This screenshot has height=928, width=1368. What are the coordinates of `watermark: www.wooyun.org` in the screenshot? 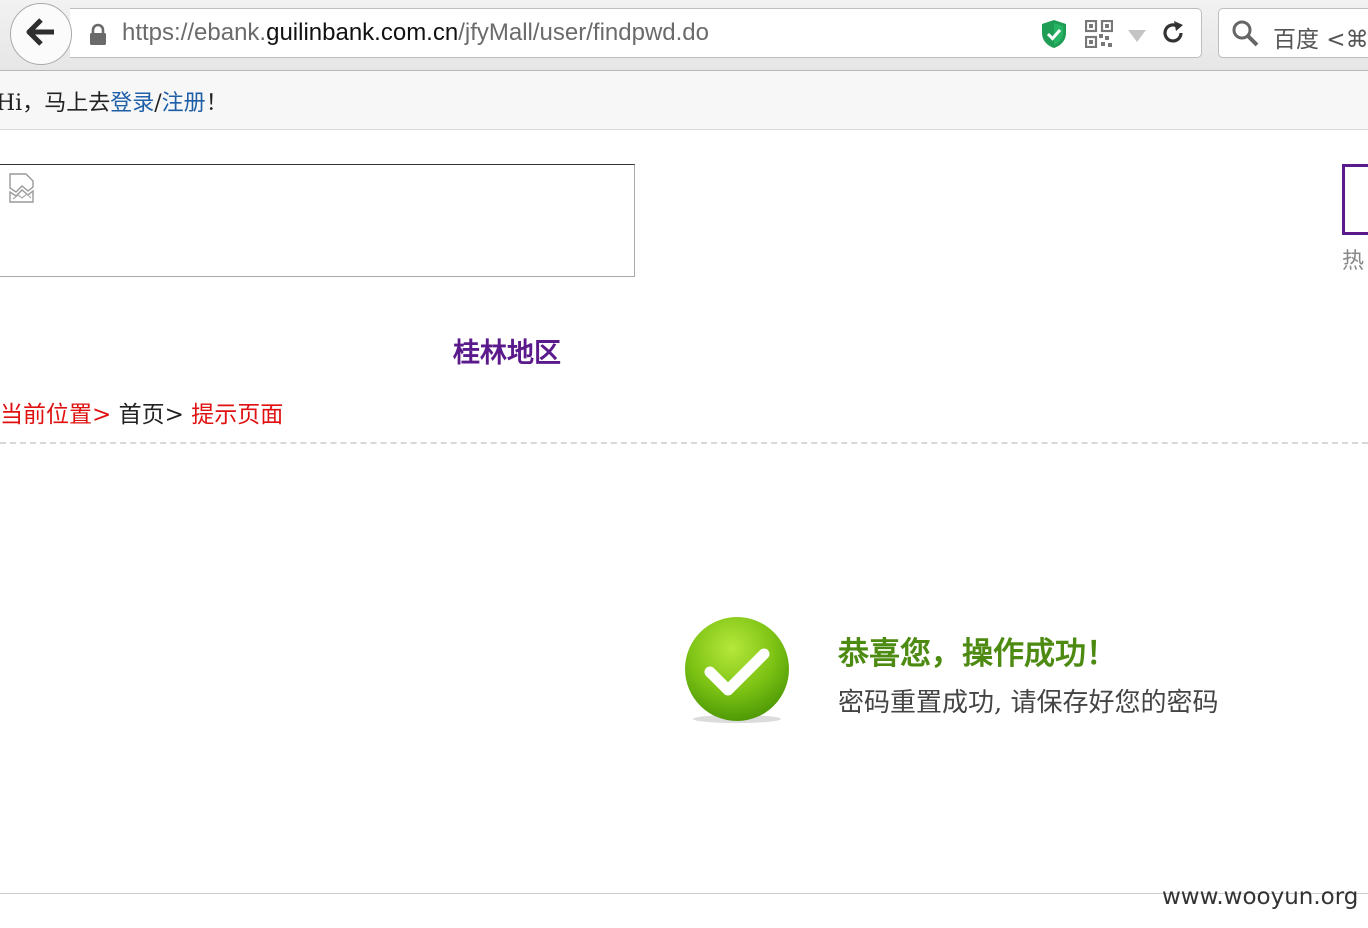 It's located at (1260, 897).